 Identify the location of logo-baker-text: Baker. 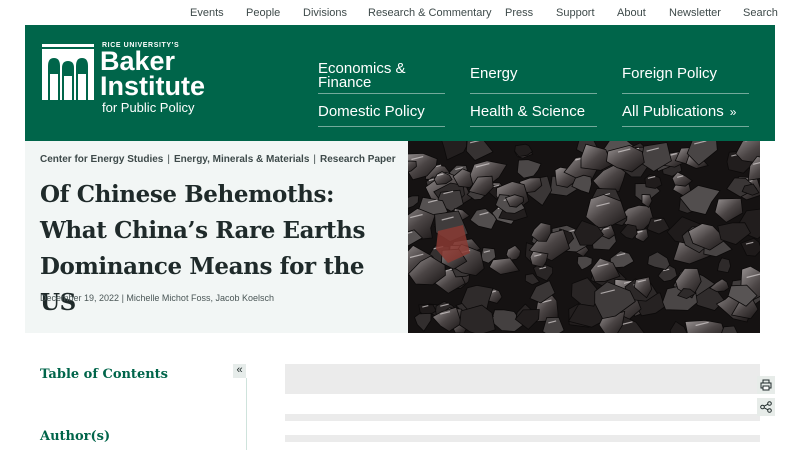
(138, 61).